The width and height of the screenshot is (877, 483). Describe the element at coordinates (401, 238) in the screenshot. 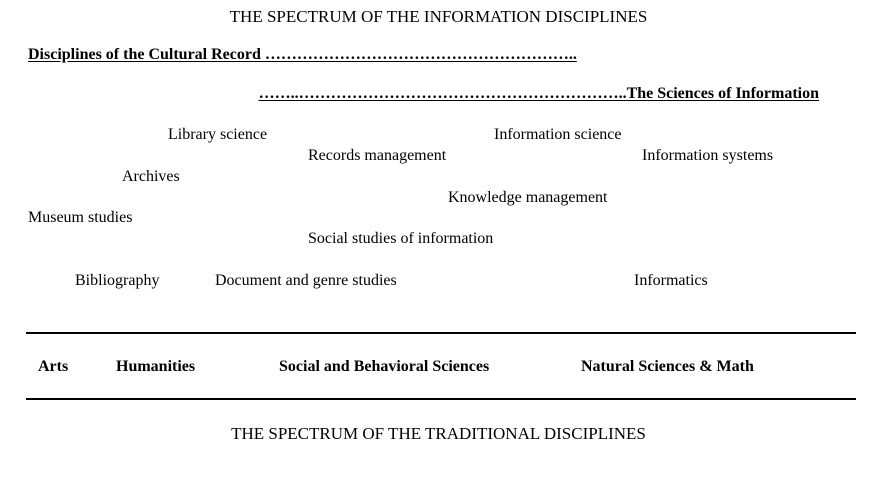

I see `discipline-social-studies-of-information: Social studies of information` at that location.